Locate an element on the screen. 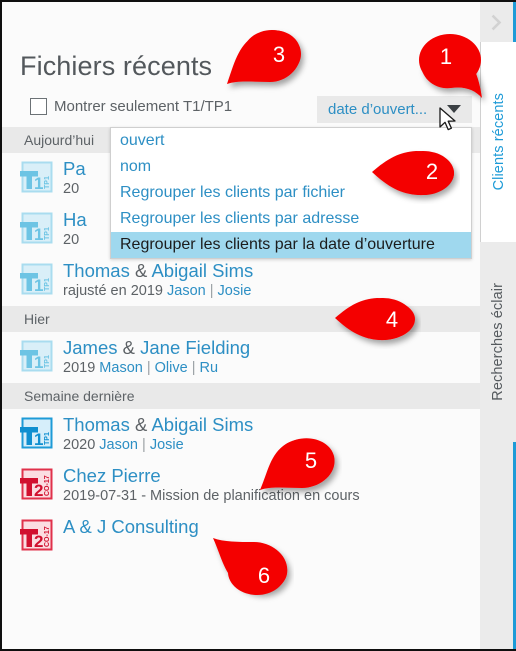 Image resolution: width=516 pixels, height=651 pixels. list-item-title-right: Jane Fielding is located at coordinates (195, 347).